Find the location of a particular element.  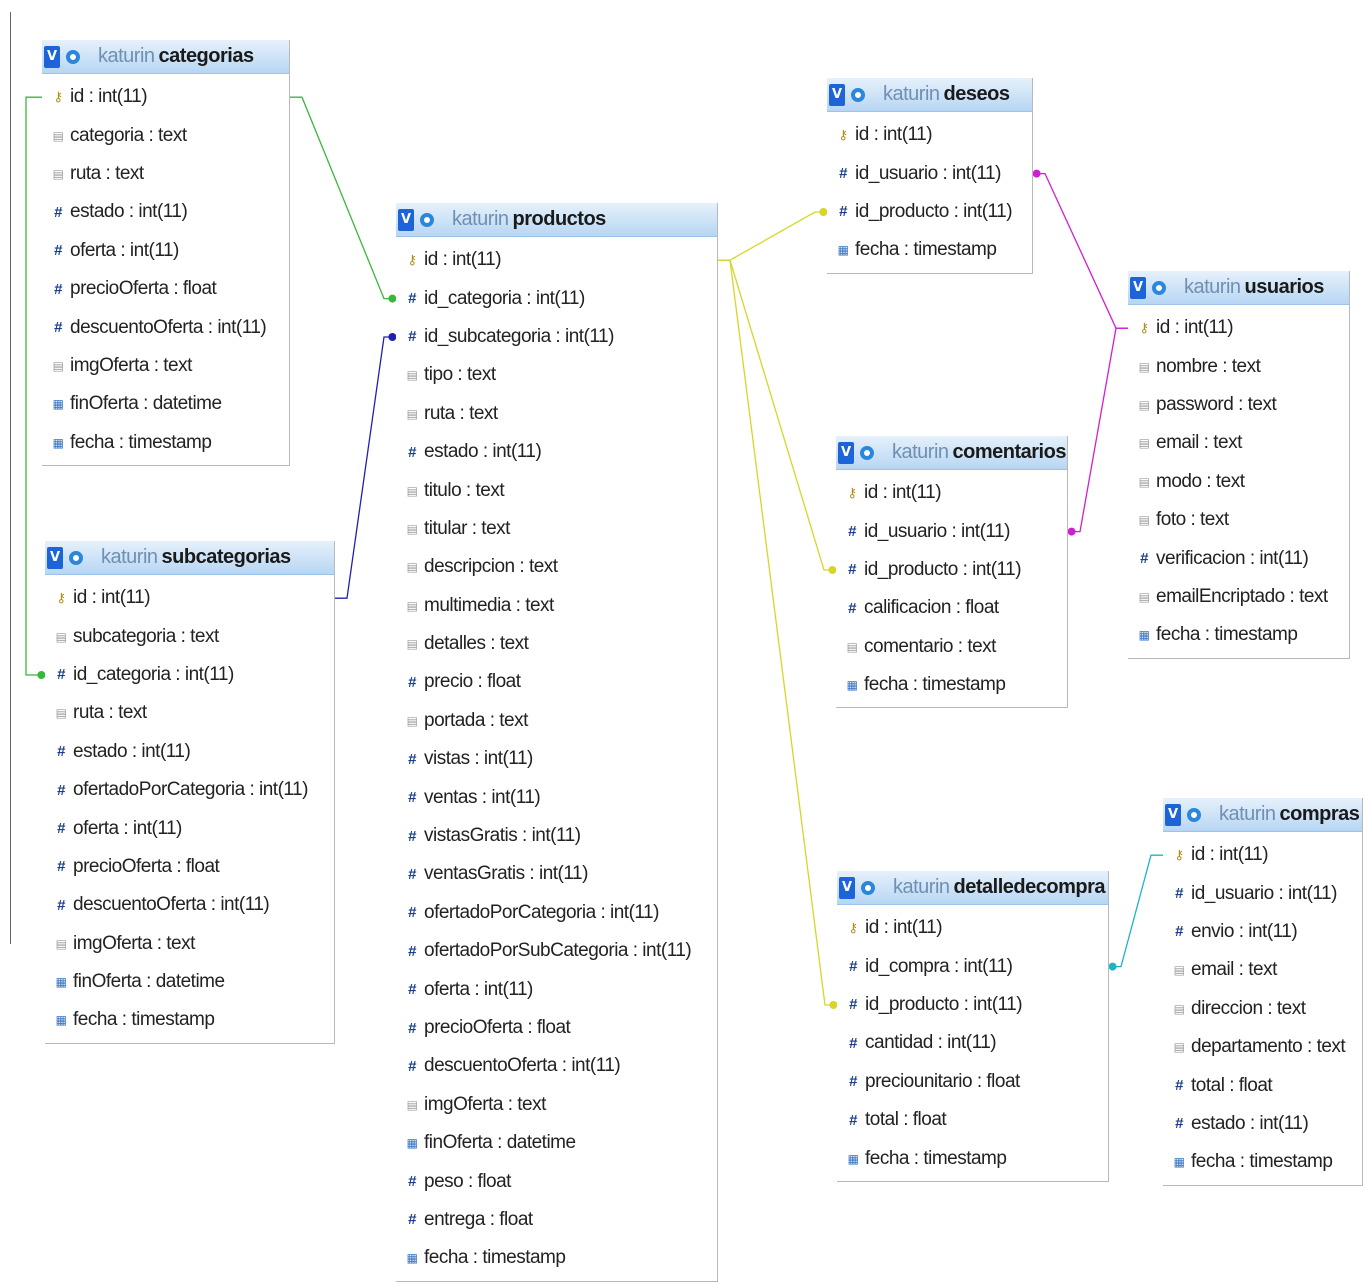

column-row: ▤ emailEncriptado : text is located at coordinates (1238, 597).